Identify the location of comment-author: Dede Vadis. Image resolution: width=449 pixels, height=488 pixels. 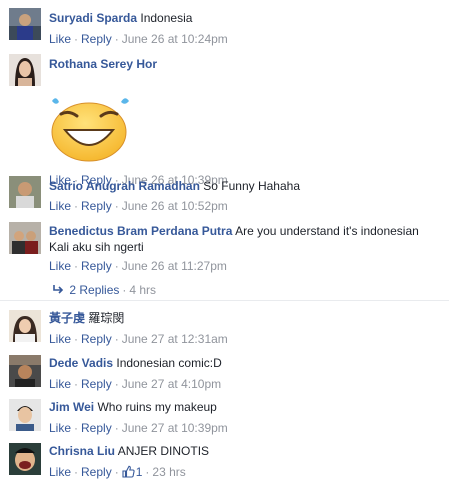
(81, 363).